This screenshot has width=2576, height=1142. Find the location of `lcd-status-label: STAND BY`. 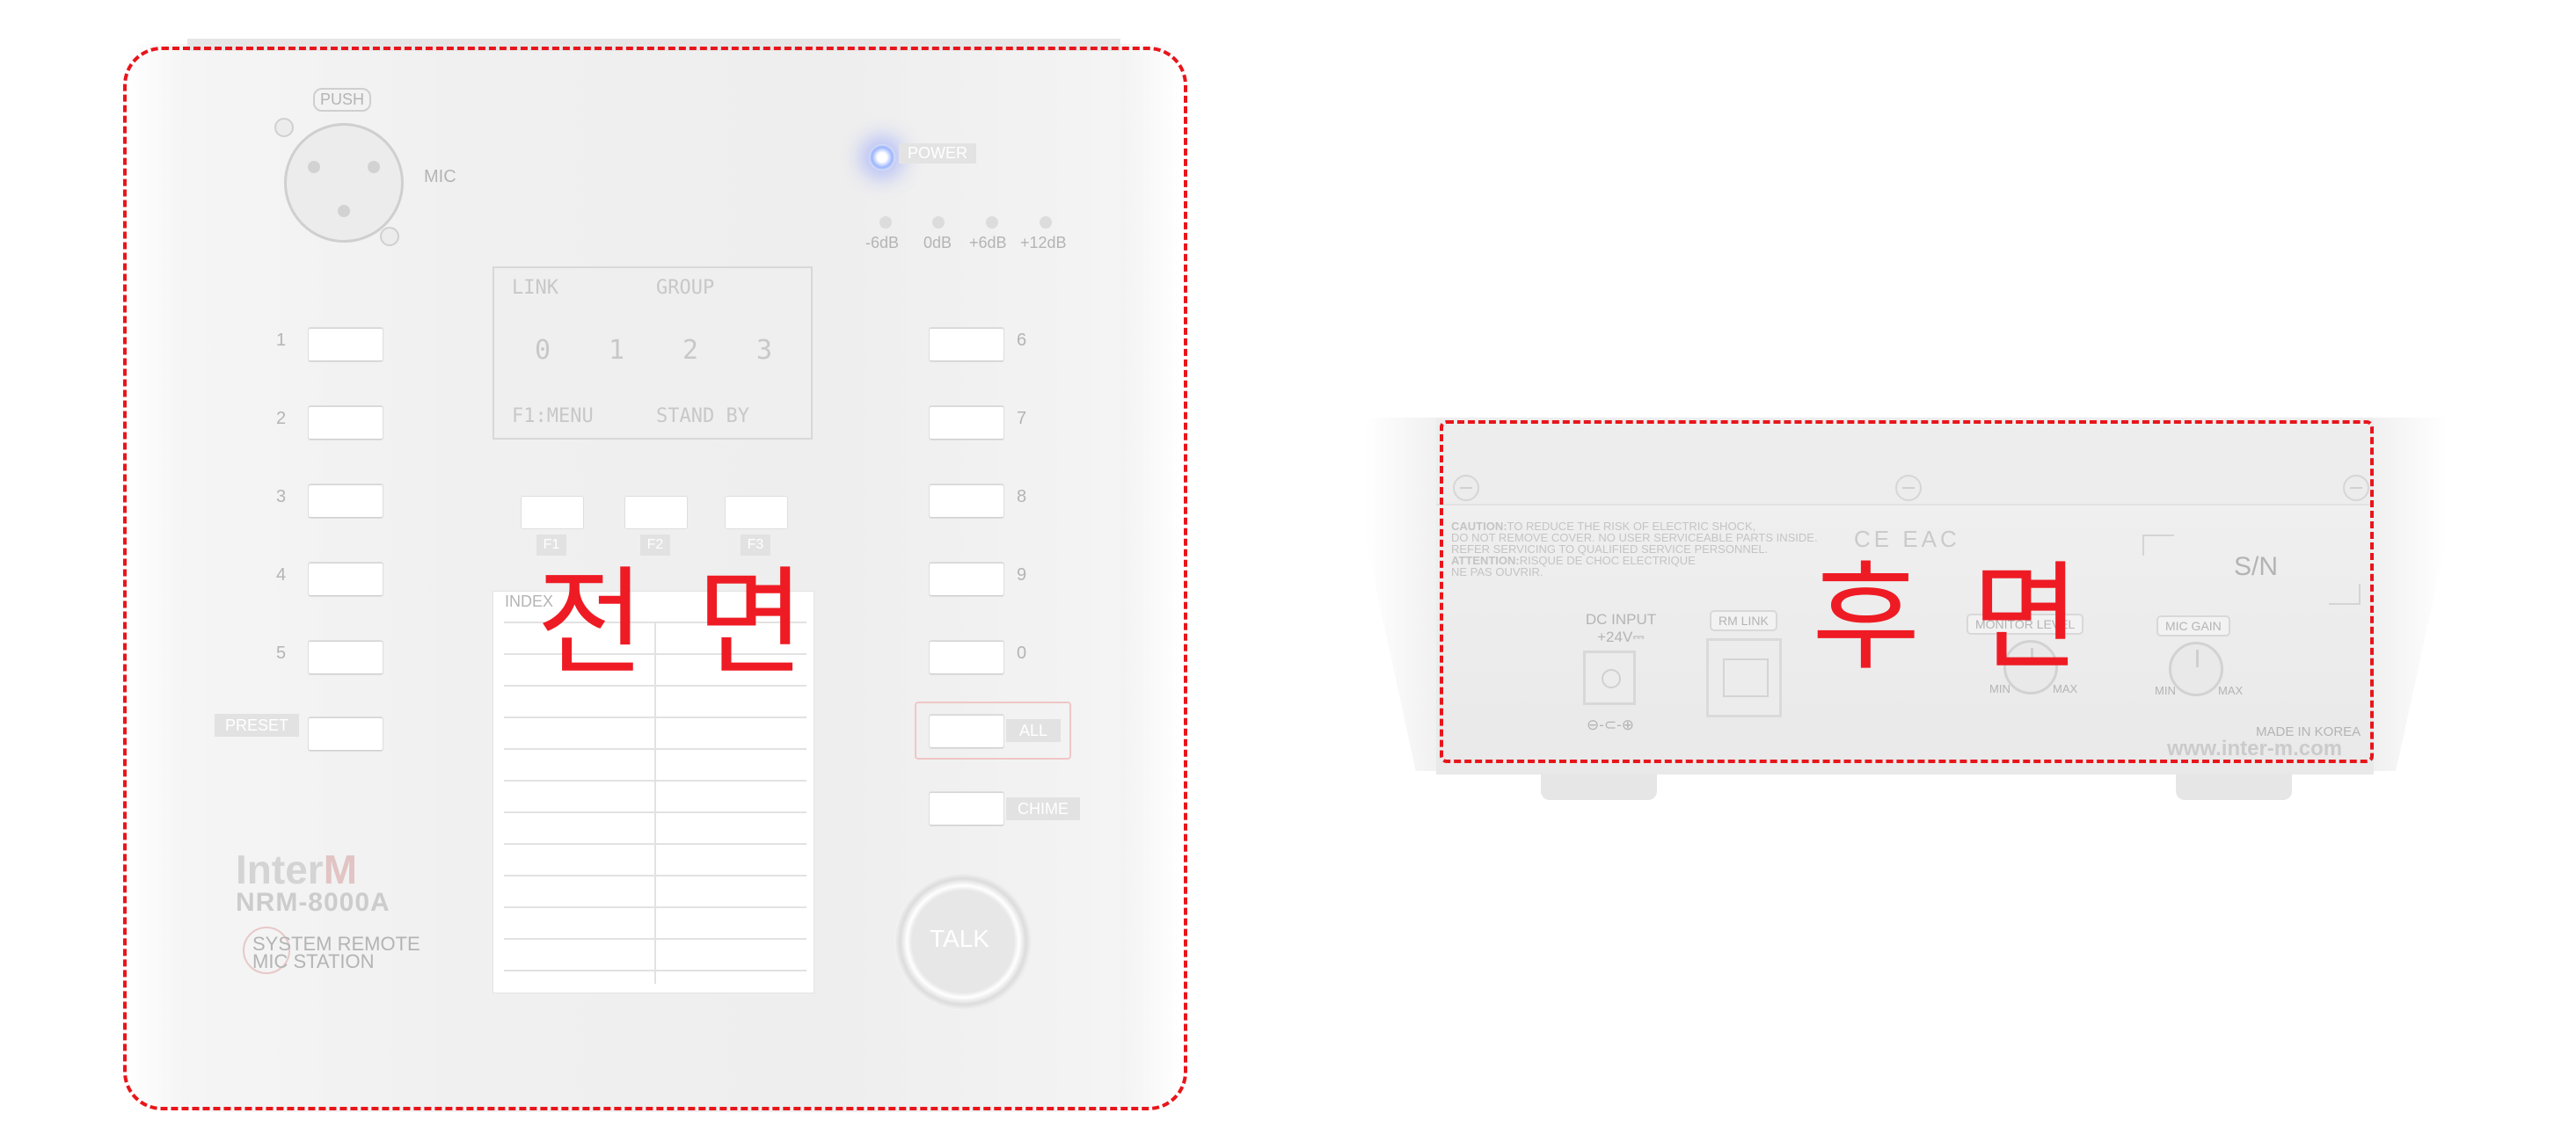

lcd-status-label: STAND BY is located at coordinates (702, 416).